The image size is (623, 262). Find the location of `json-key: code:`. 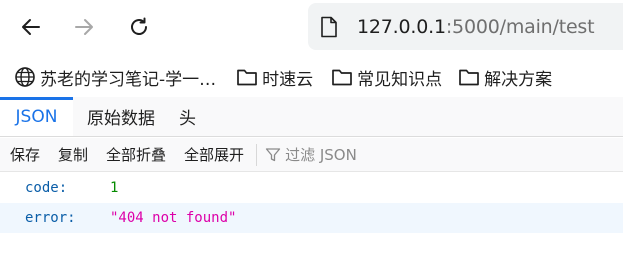

json-key: code: is located at coordinates (46, 188).